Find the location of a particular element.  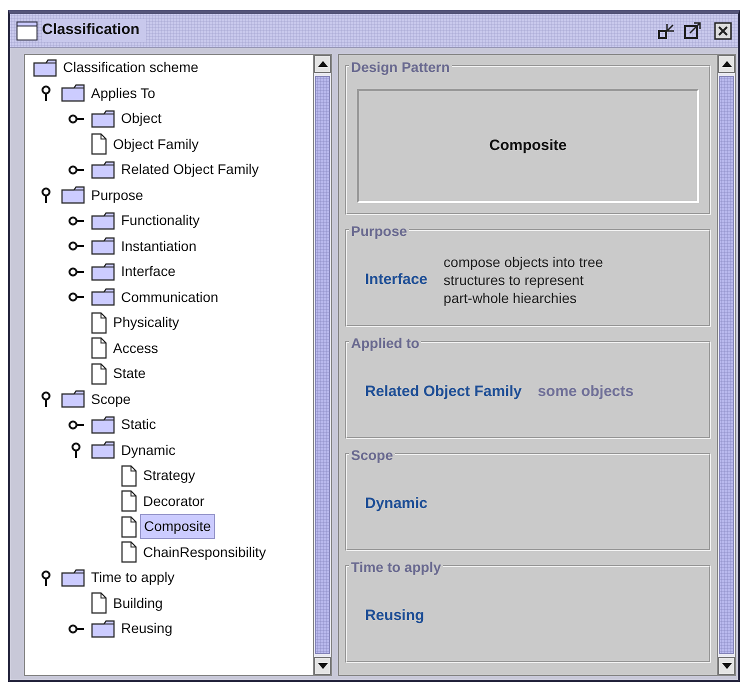

pattern-name: Composite is located at coordinates (528, 146).